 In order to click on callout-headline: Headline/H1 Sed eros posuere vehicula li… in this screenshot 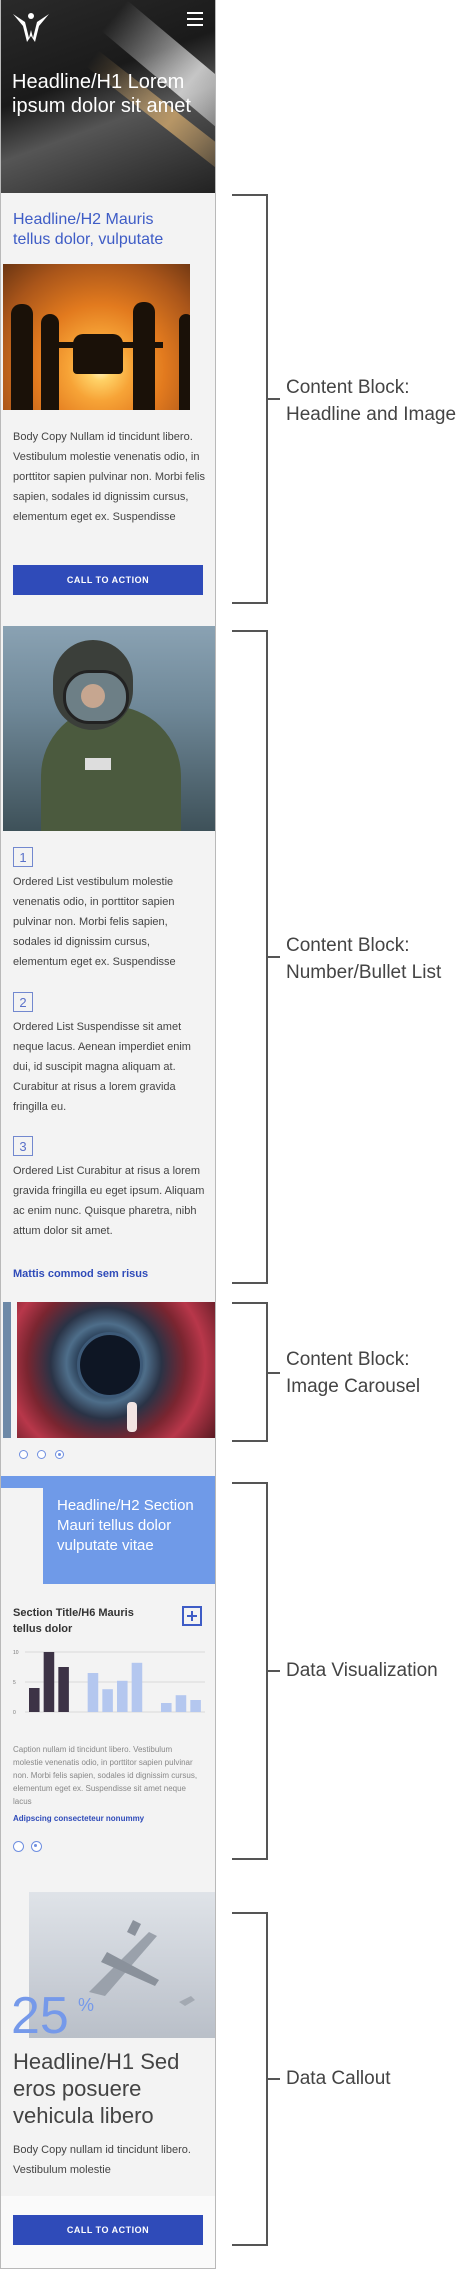, I will do `click(96, 2088)`.